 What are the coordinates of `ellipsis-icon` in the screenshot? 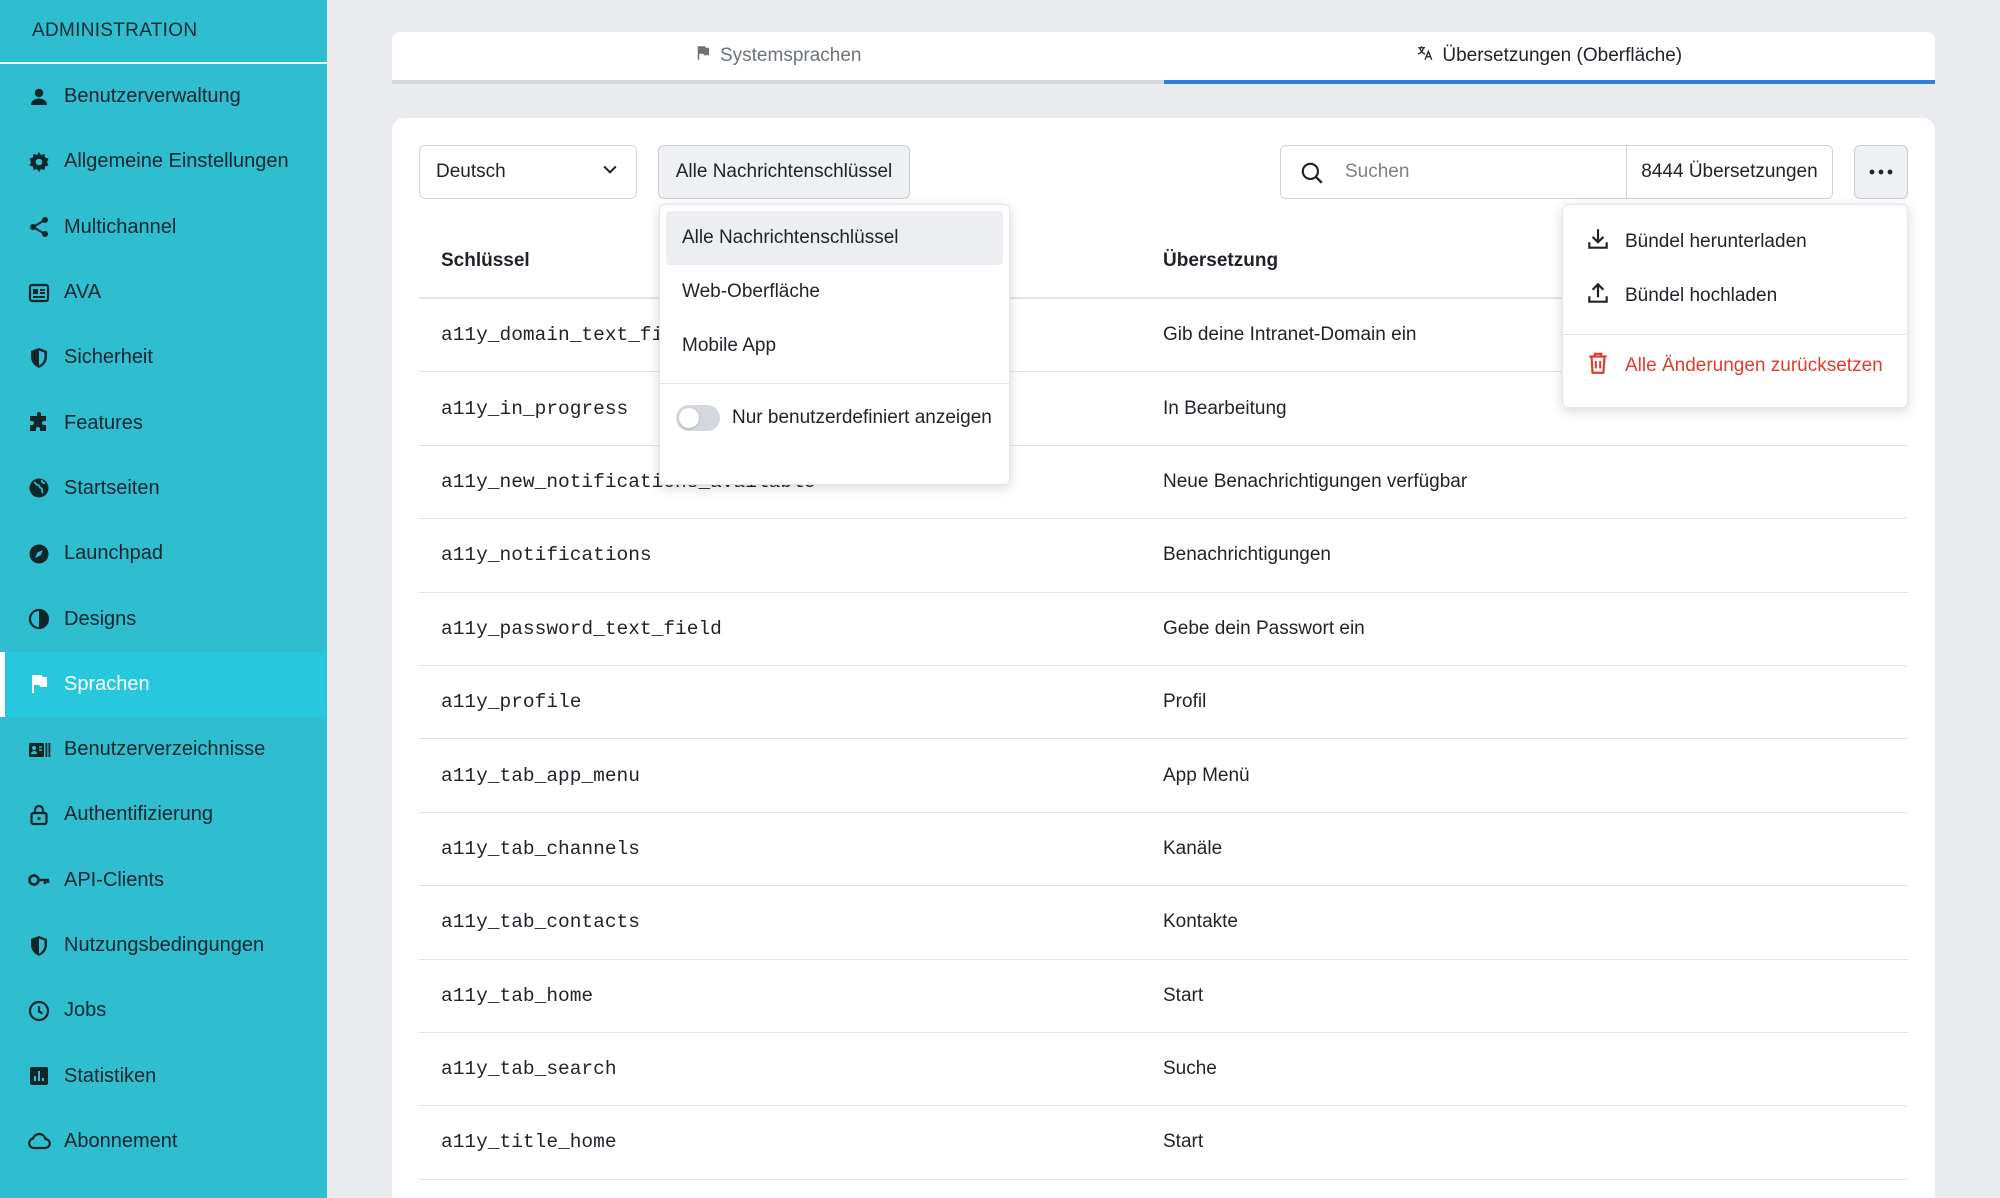 It's located at (1881, 172).